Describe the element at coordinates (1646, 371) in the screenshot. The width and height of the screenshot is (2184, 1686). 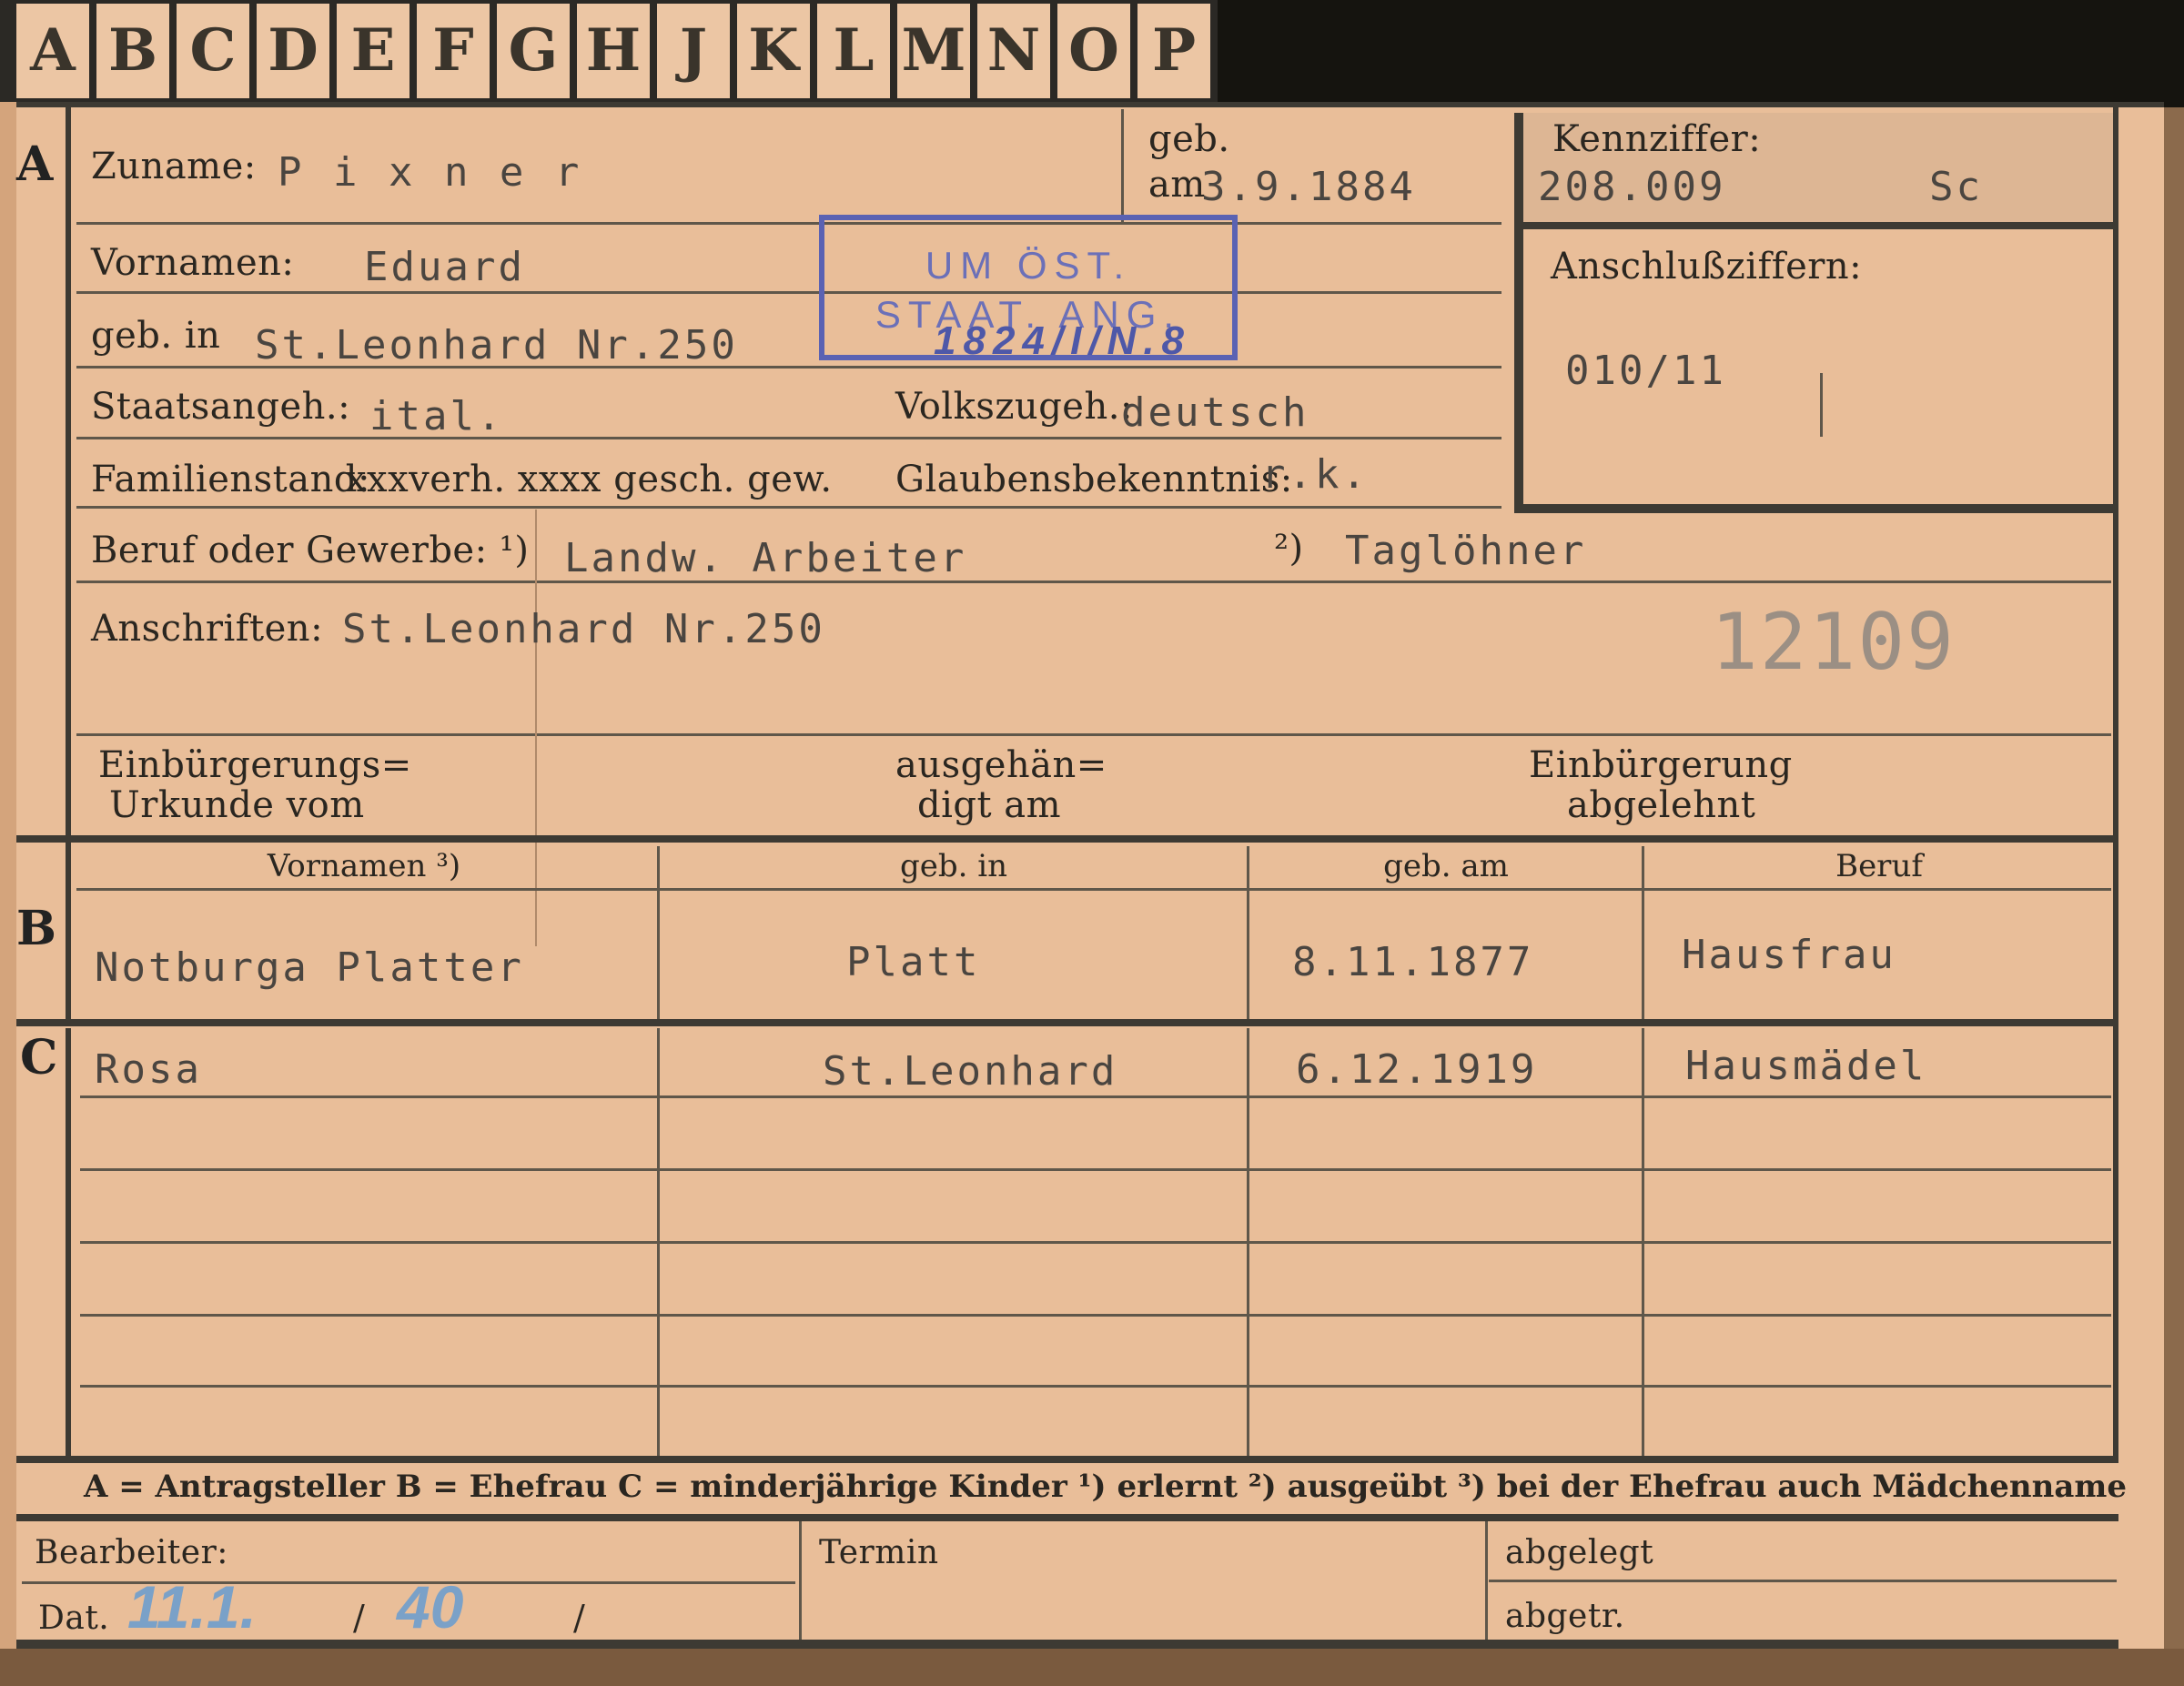
I see `anschlussziffern-value: 010/11` at that location.